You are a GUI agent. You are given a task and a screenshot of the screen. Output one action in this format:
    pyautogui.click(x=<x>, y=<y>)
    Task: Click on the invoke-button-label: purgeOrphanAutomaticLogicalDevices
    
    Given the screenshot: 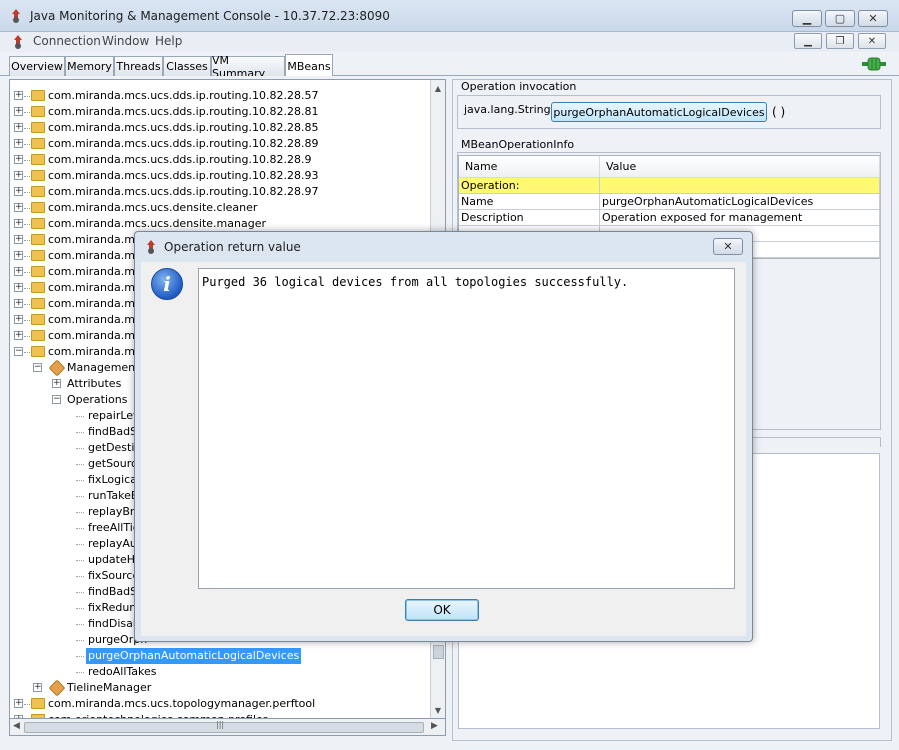 What is the action you would take?
    pyautogui.click(x=659, y=112)
    